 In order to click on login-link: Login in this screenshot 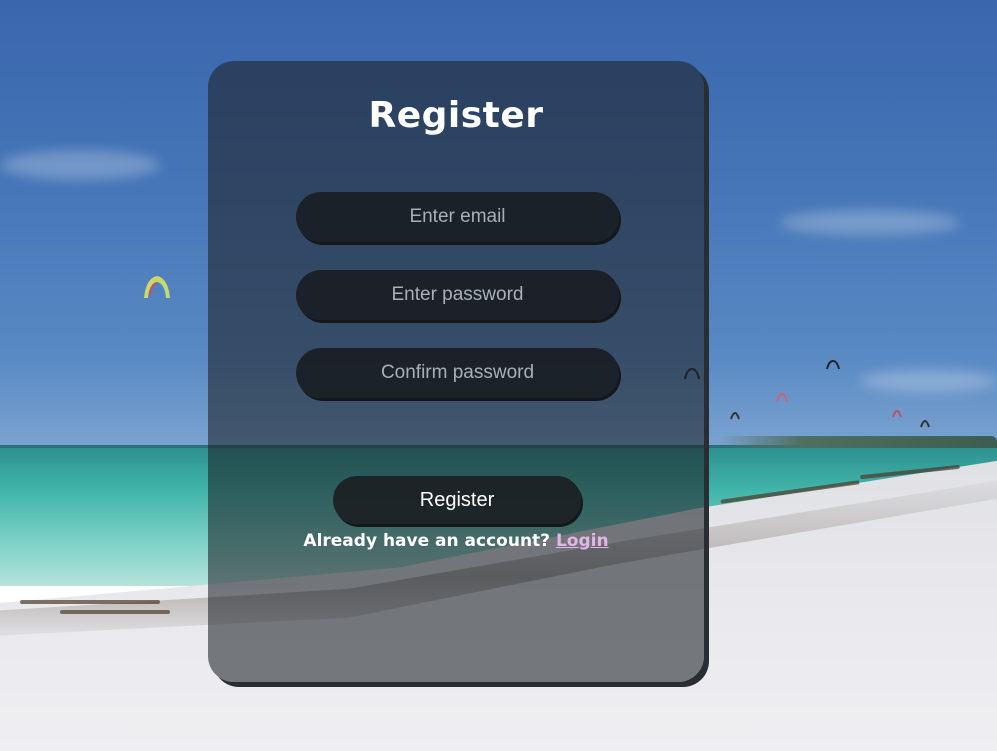, I will do `click(582, 541)`.